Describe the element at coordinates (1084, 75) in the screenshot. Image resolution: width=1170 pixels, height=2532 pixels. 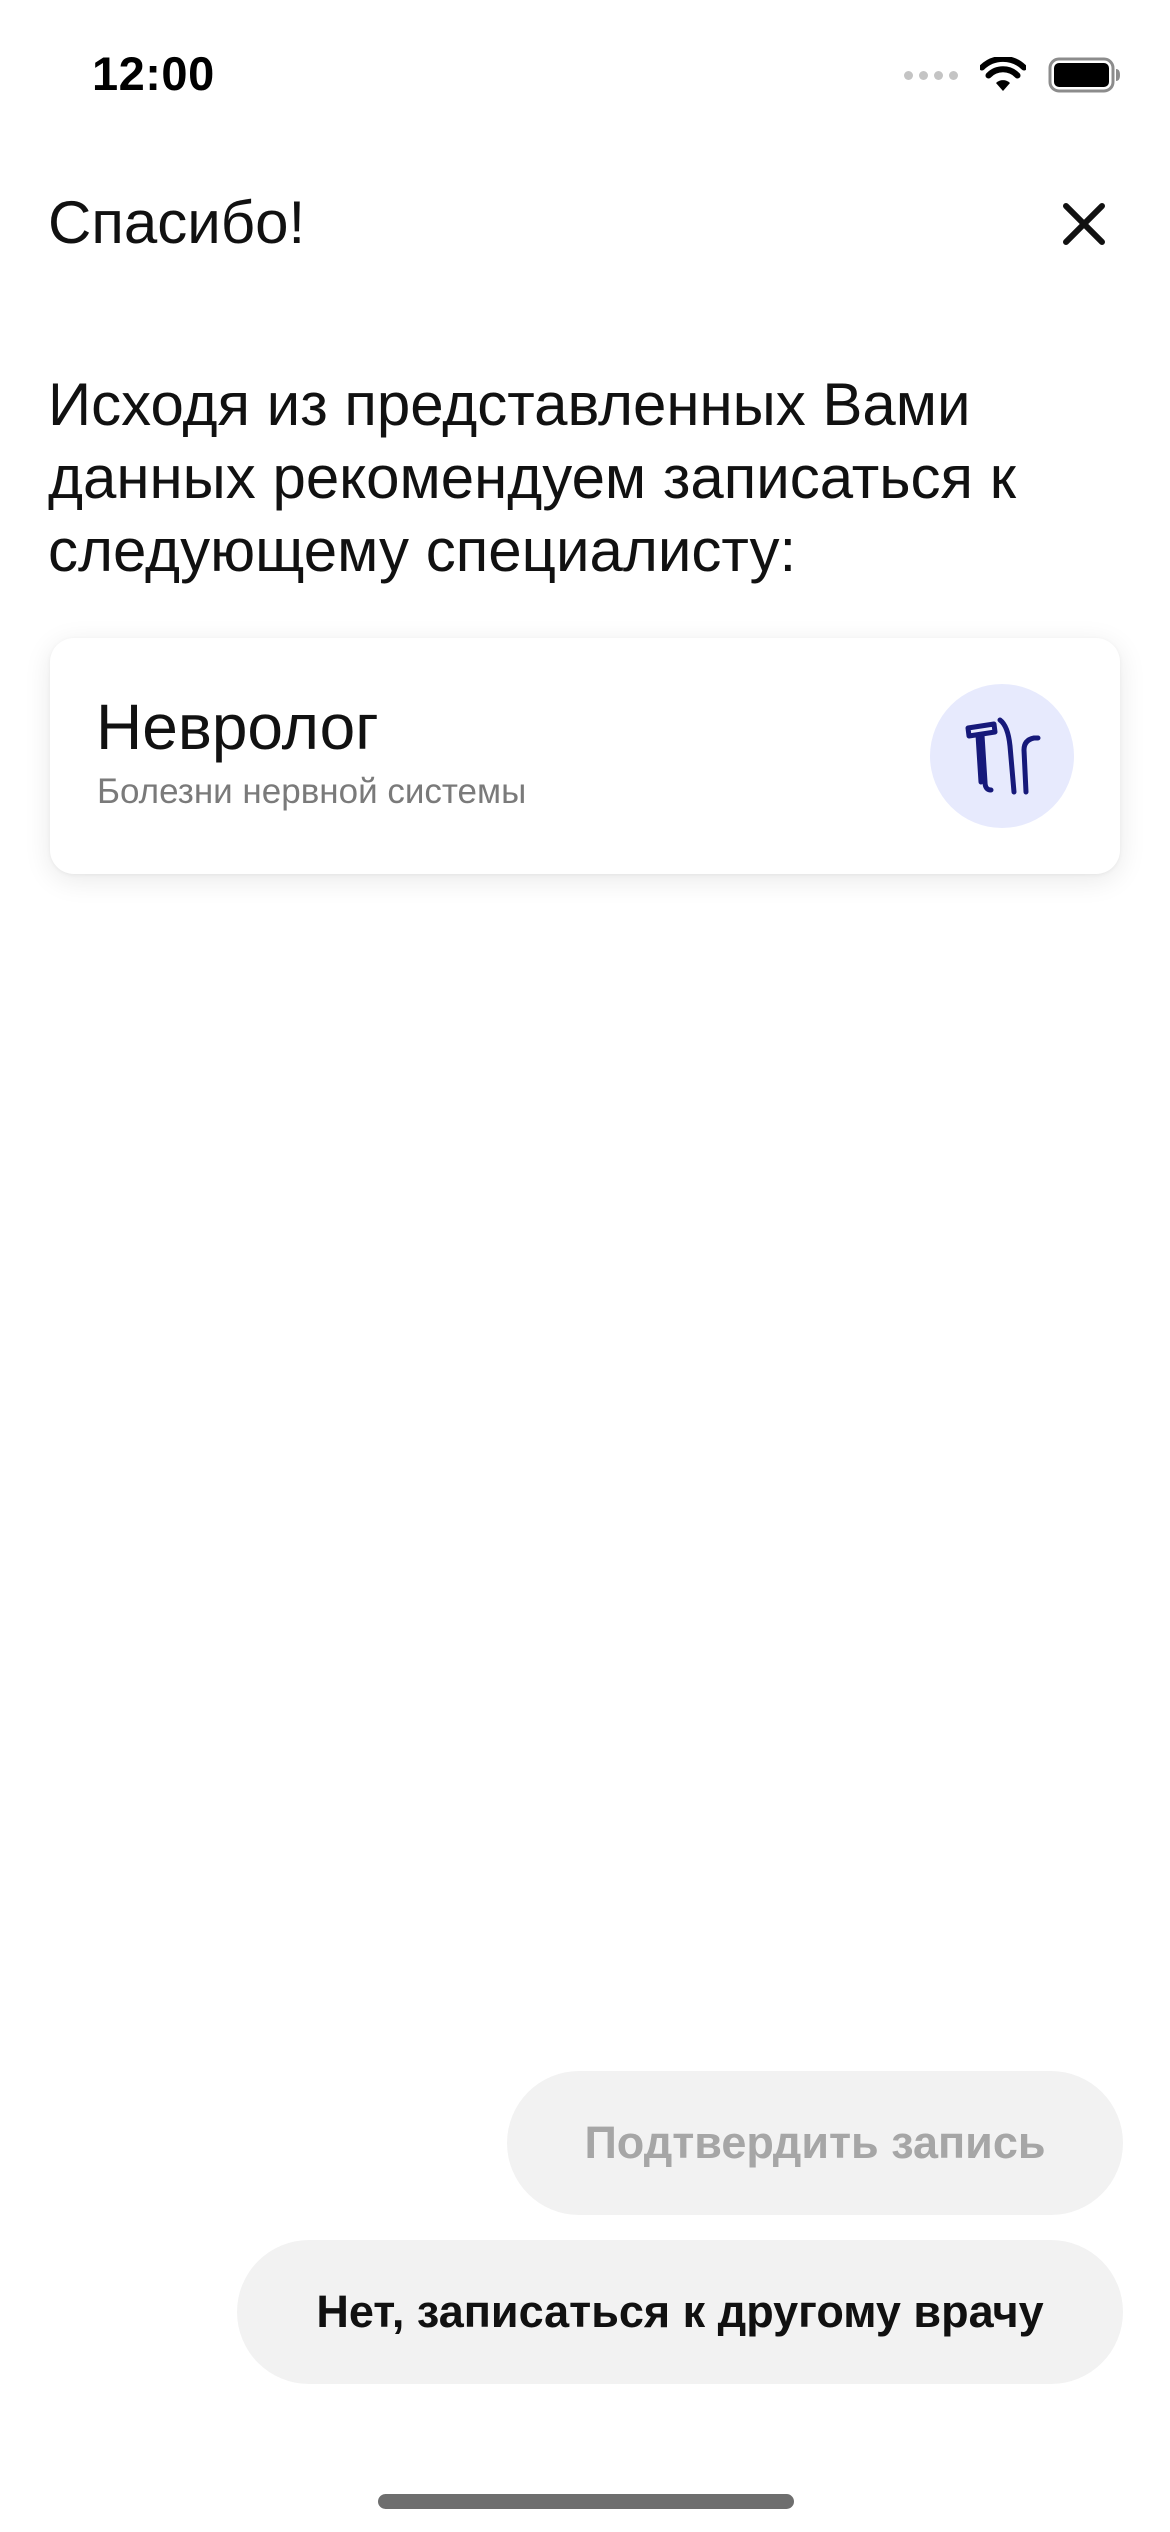
I see `battery-icon` at that location.